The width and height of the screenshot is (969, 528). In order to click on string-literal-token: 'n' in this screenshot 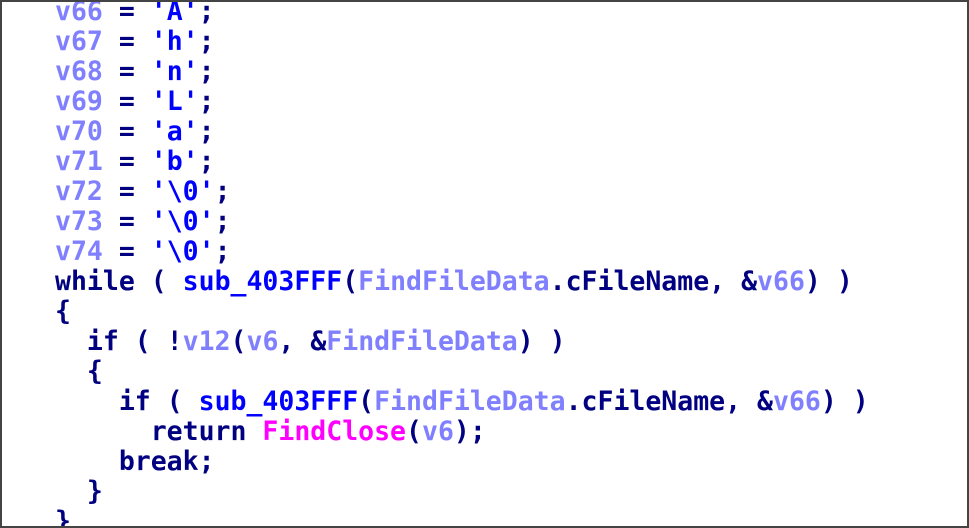, I will do `click(174, 71)`.